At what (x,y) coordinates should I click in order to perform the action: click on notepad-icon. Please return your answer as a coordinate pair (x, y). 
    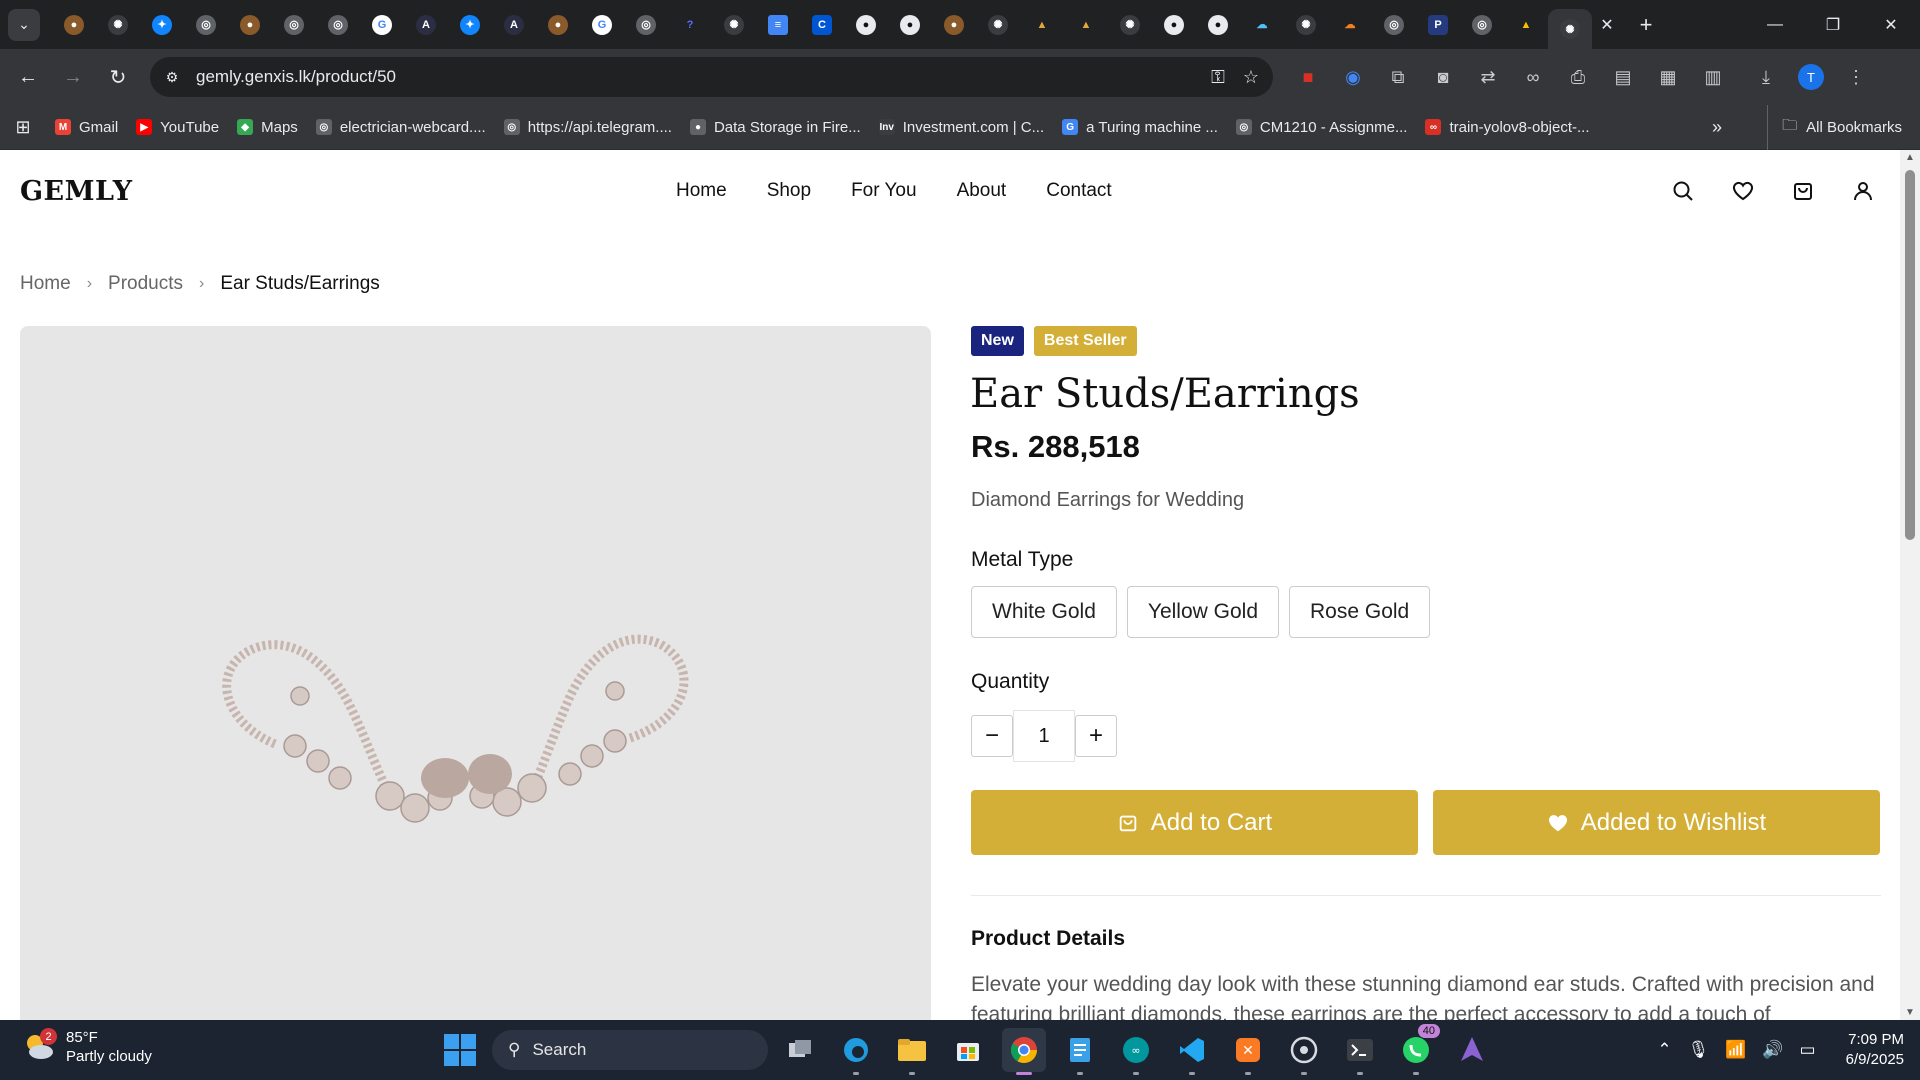
    Looking at the image, I should click on (1080, 1051).